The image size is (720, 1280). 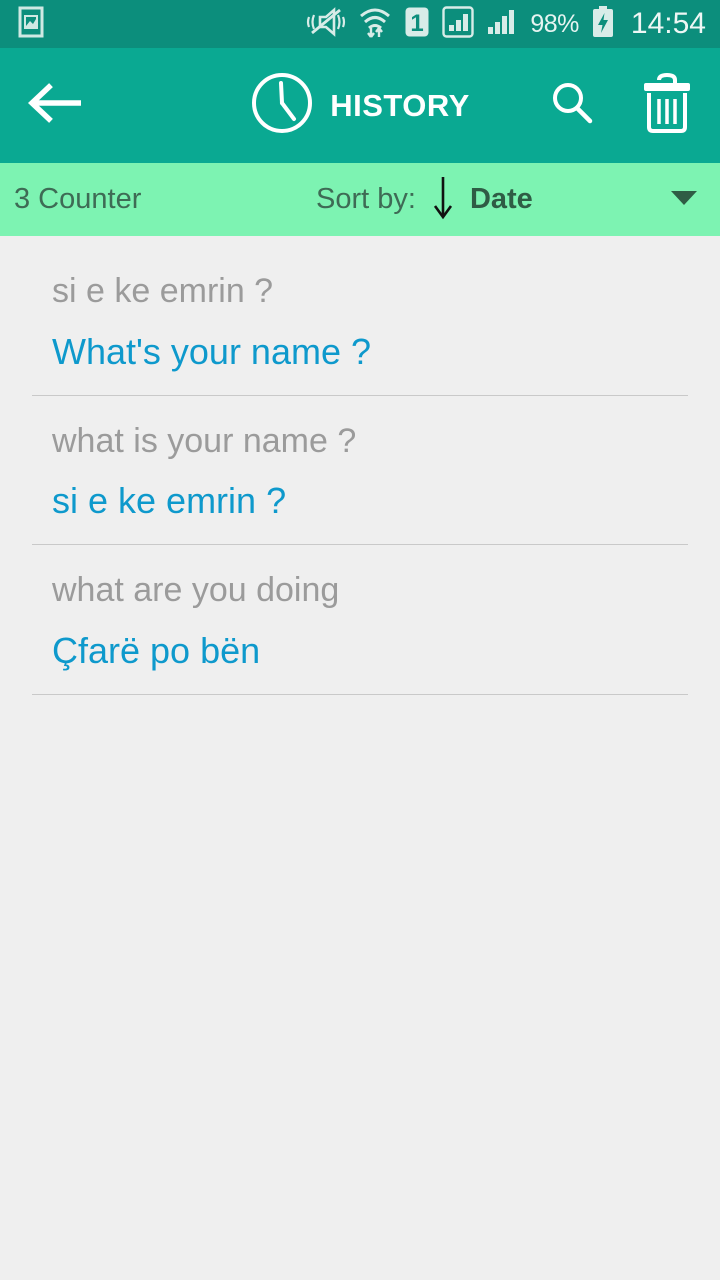 I want to click on signal-sim1-icon, so click(x=458, y=24).